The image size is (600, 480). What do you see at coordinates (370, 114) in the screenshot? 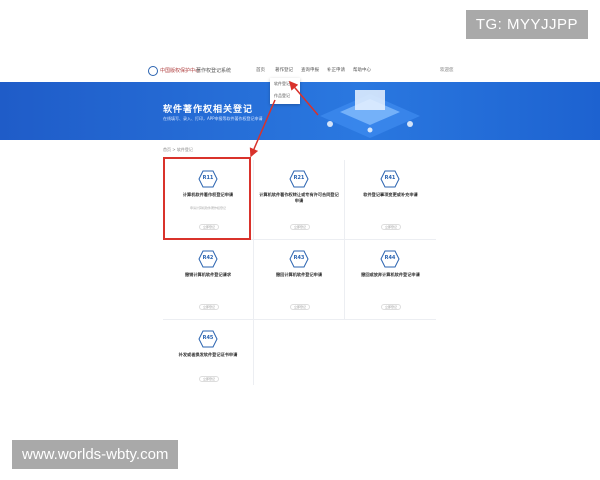
I see `isometric-illustration` at bounding box center [370, 114].